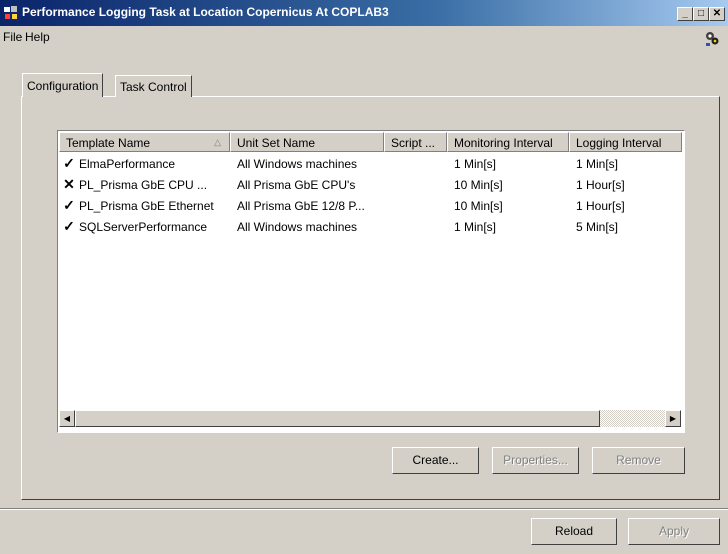  I want to click on close-button: ✕, so click(717, 14).